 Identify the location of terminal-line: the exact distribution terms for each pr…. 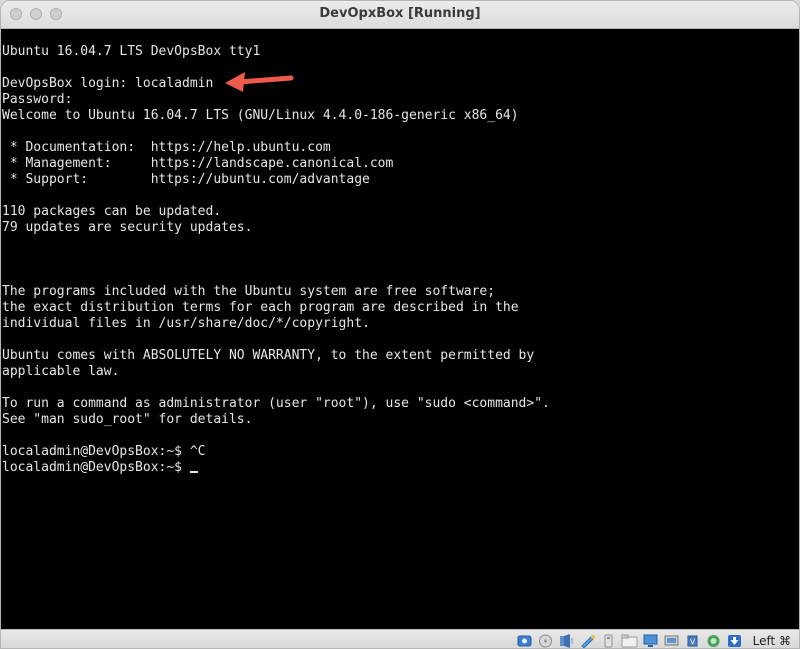
(260, 307).